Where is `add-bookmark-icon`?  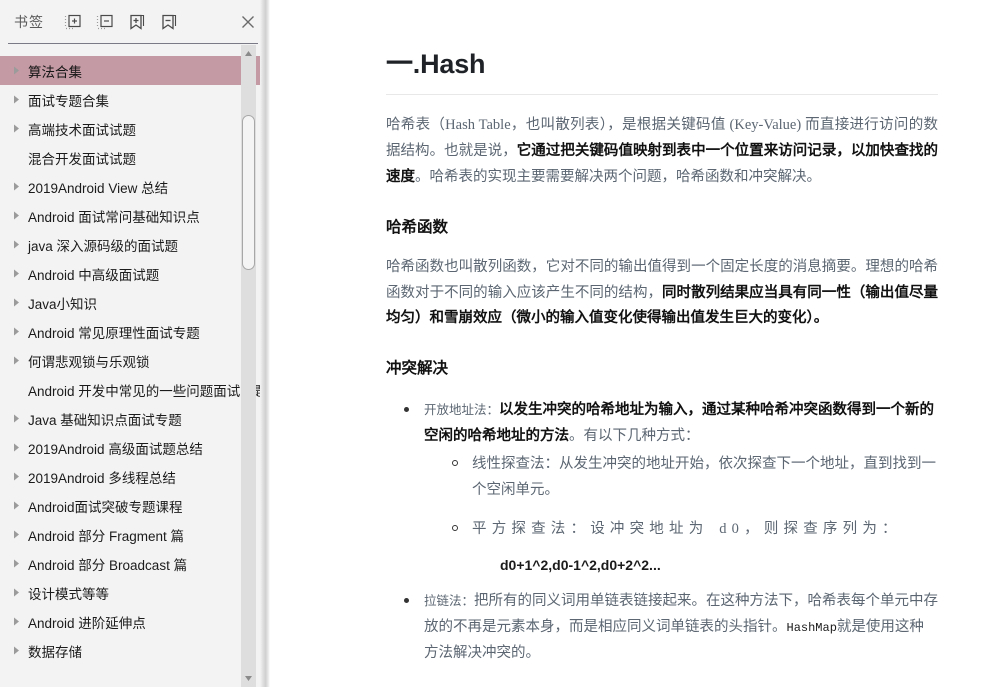 add-bookmark-icon is located at coordinates (137, 22).